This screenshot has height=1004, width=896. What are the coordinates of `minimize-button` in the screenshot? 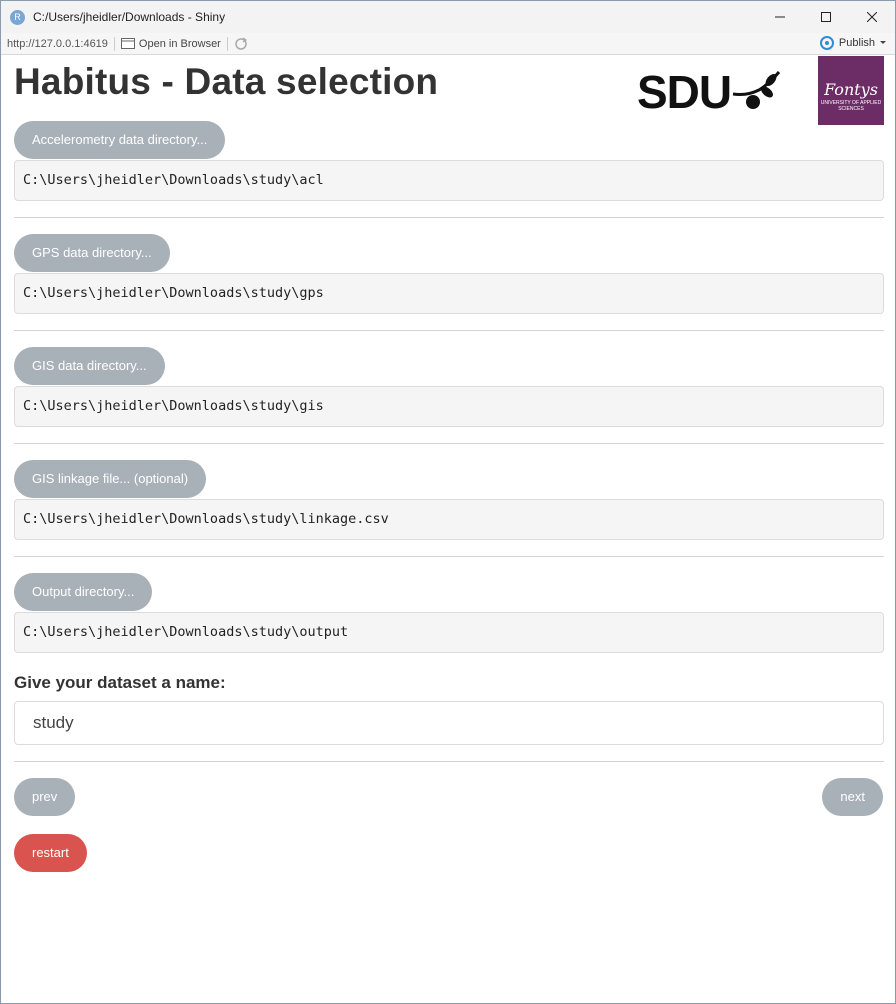 It's located at (780, 17).